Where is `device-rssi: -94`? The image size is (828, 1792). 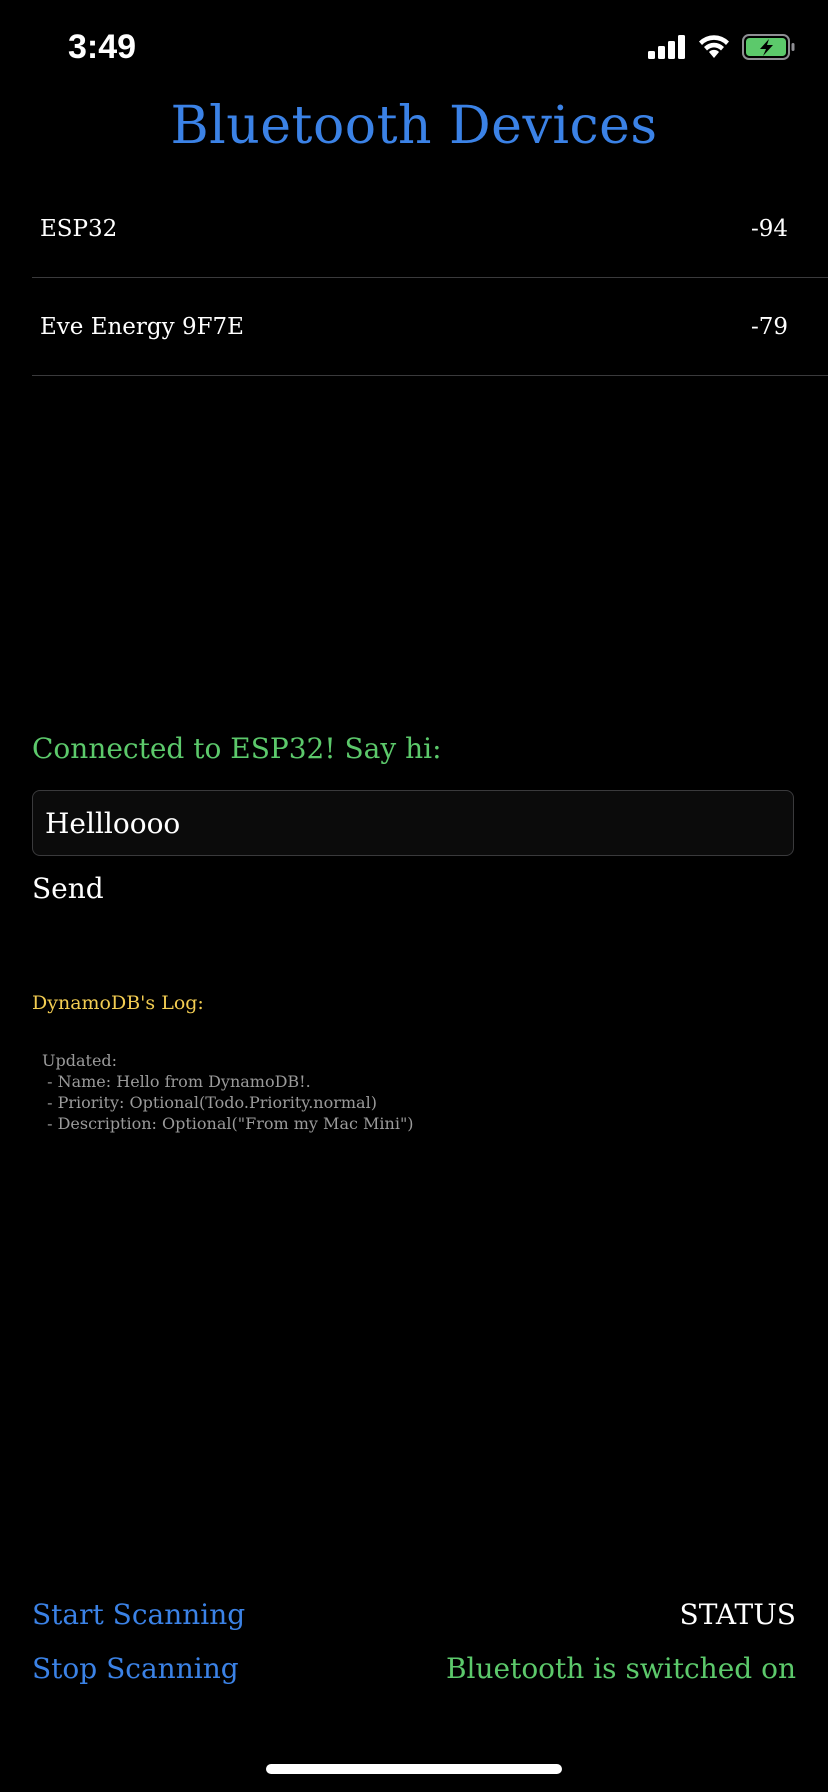 device-rssi: -94 is located at coordinates (769, 228).